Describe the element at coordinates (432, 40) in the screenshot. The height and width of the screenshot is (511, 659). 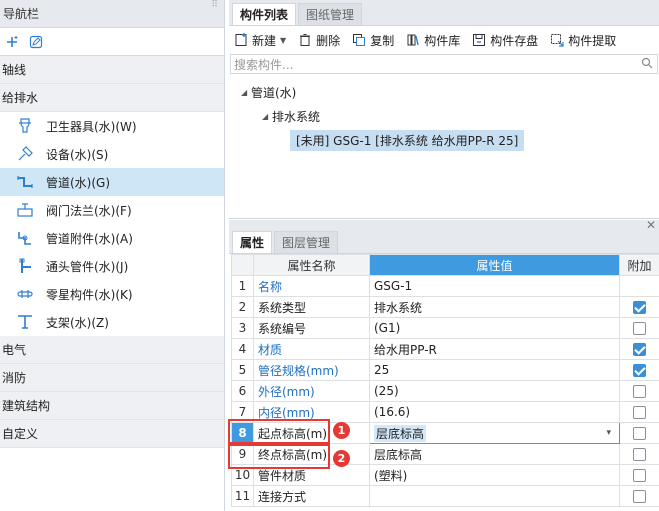
I see `component-library-button: 构件库` at that location.